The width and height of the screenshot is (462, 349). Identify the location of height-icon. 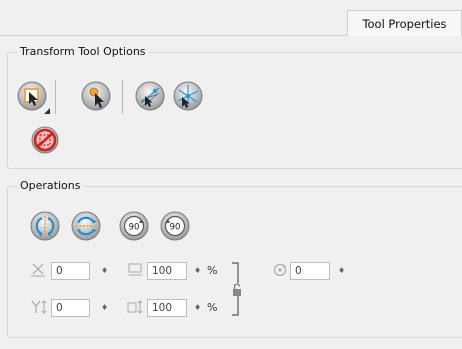
(135, 307).